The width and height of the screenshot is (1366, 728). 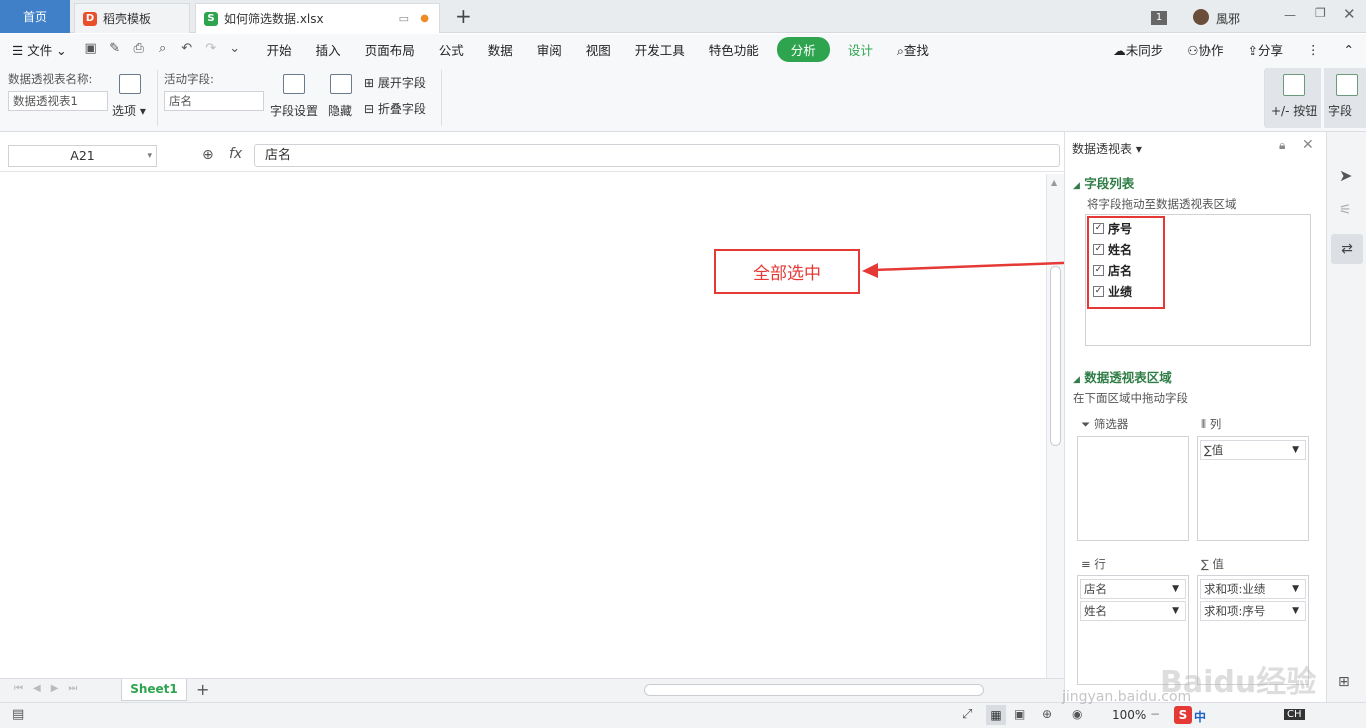 What do you see at coordinates (129, 110) in the screenshot?
I see `options-button: 选项 ▾` at bounding box center [129, 110].